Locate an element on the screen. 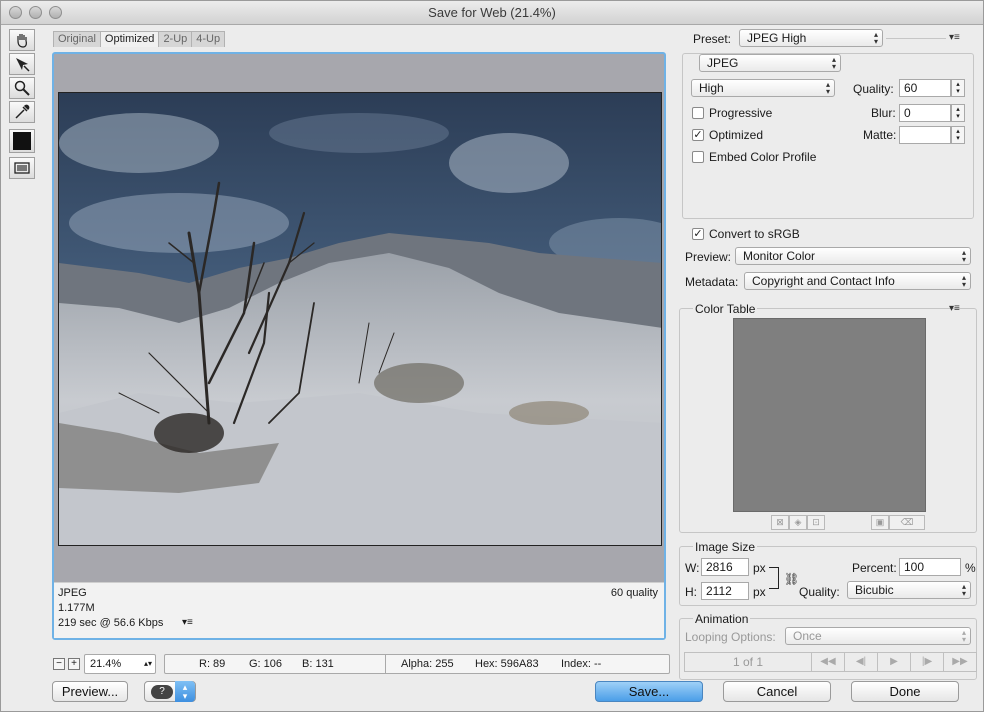 The image size is (984, 712). title-bar: Save for Web (21.4%) is located at coordinates (492, 13).